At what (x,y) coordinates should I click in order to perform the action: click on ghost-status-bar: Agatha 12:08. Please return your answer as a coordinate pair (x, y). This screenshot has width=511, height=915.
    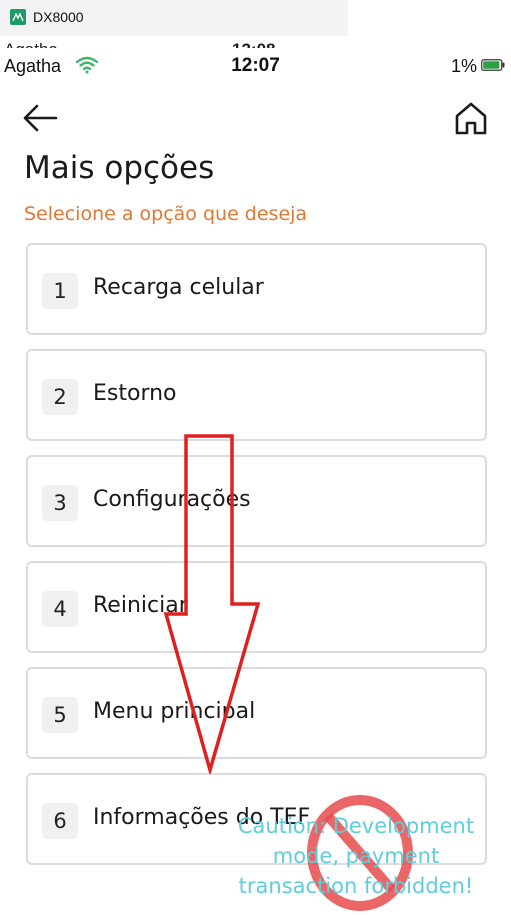
    Looking at the image, I should click on (255, 42).